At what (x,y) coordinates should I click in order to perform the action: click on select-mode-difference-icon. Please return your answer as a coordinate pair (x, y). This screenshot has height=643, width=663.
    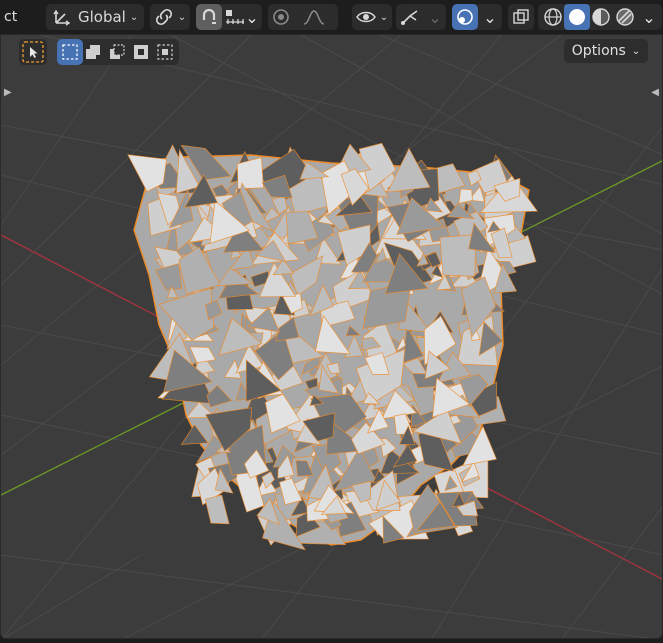
    Looking at the image, I should click on (141, 52).